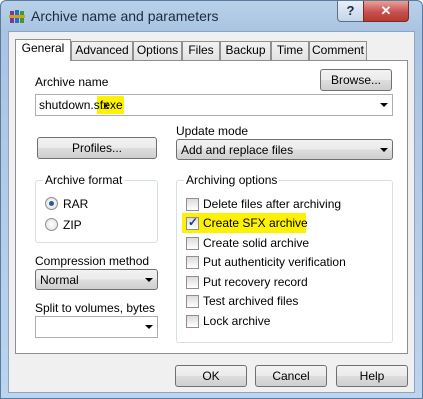  I want to click on winrar-books-icon, so click(17, 16).